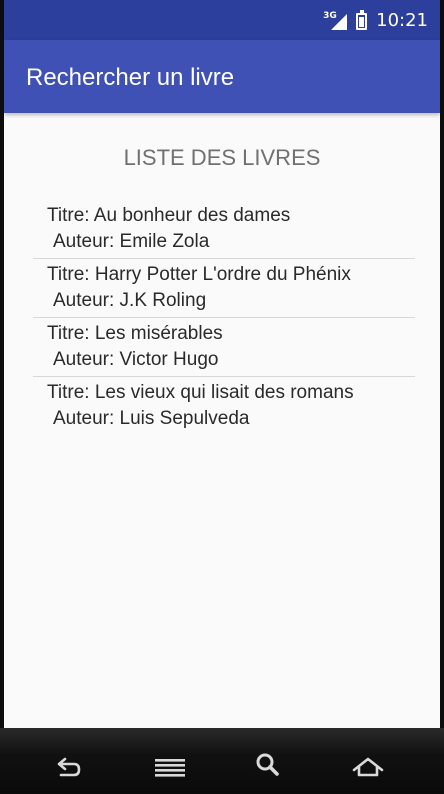 This screenshot has height=794, width=444. I want to click on status-indicators: 3G 10:21, so click(375, 20).